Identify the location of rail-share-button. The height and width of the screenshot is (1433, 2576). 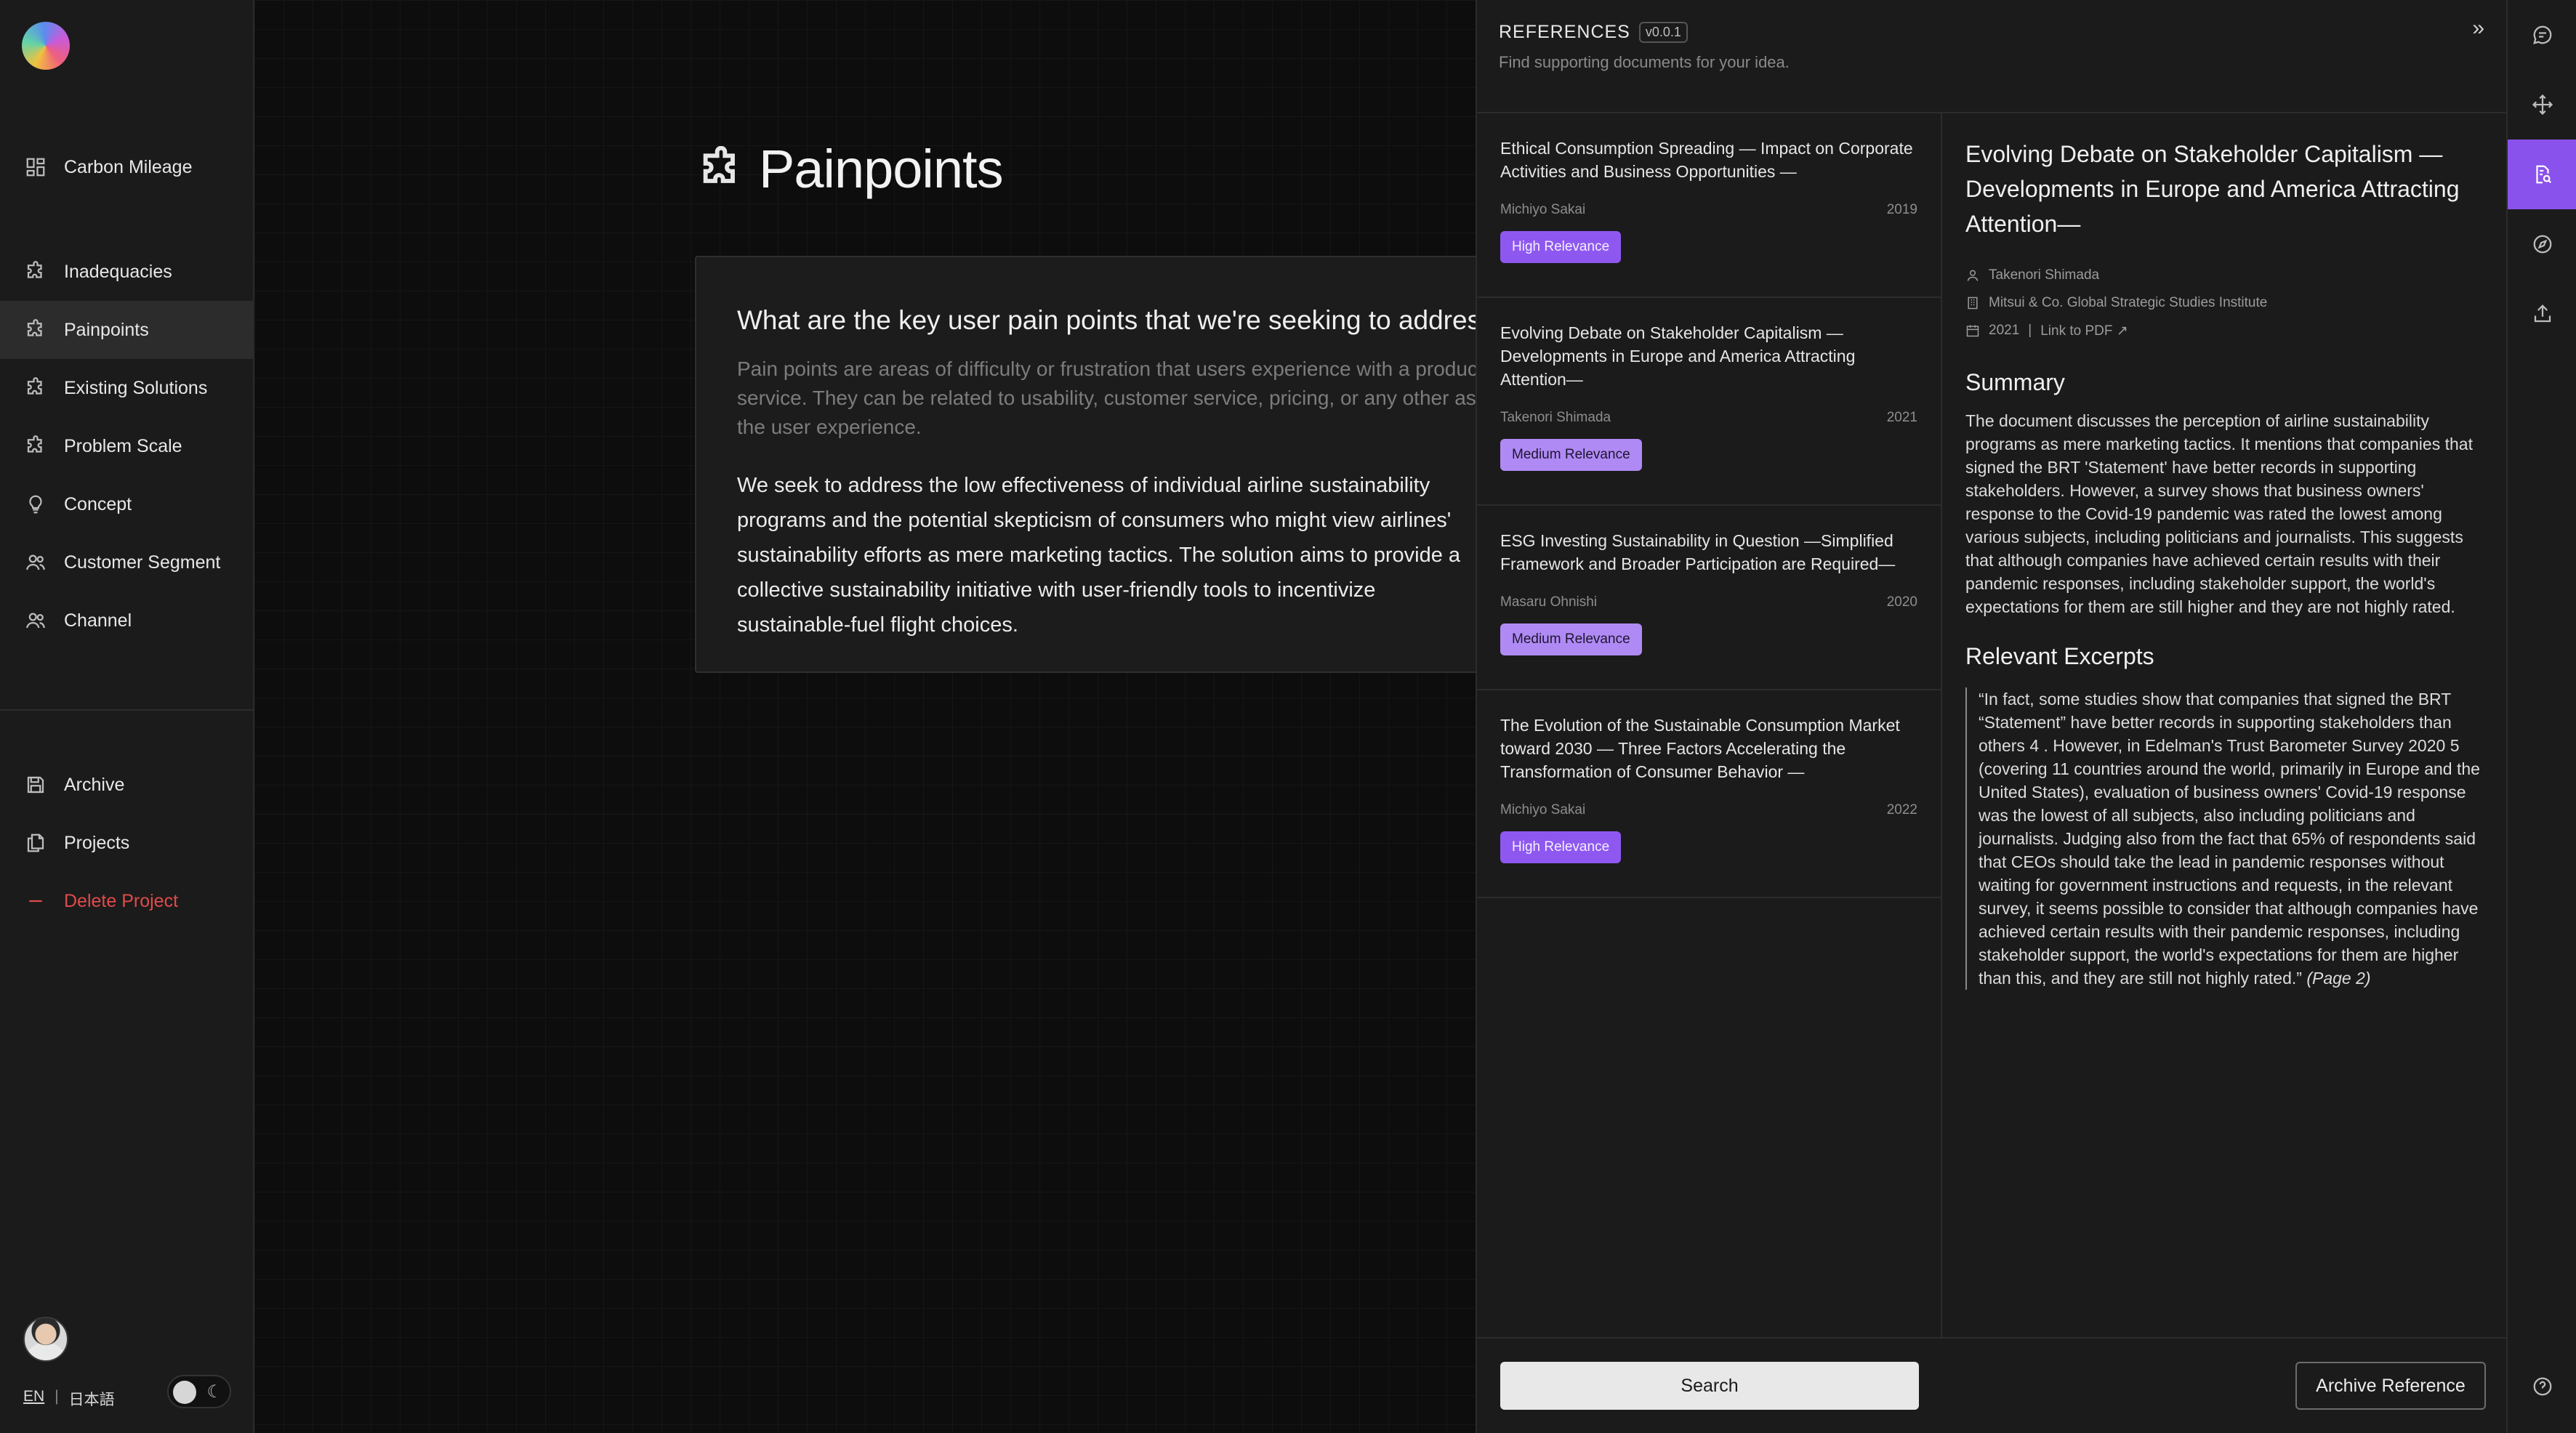
(2542, 314).